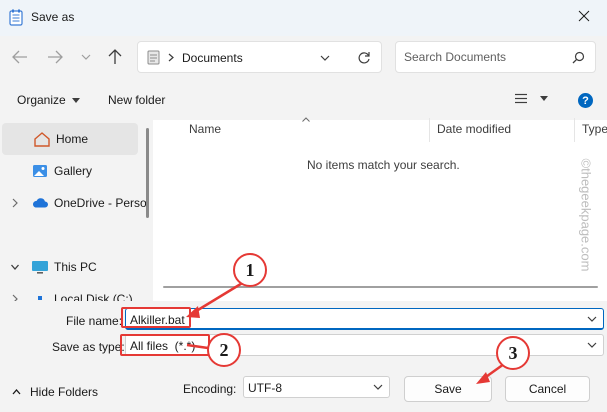 This screenshot has width=607, height=412. I want to click on step-3-marker: 3, so click(513, 353).